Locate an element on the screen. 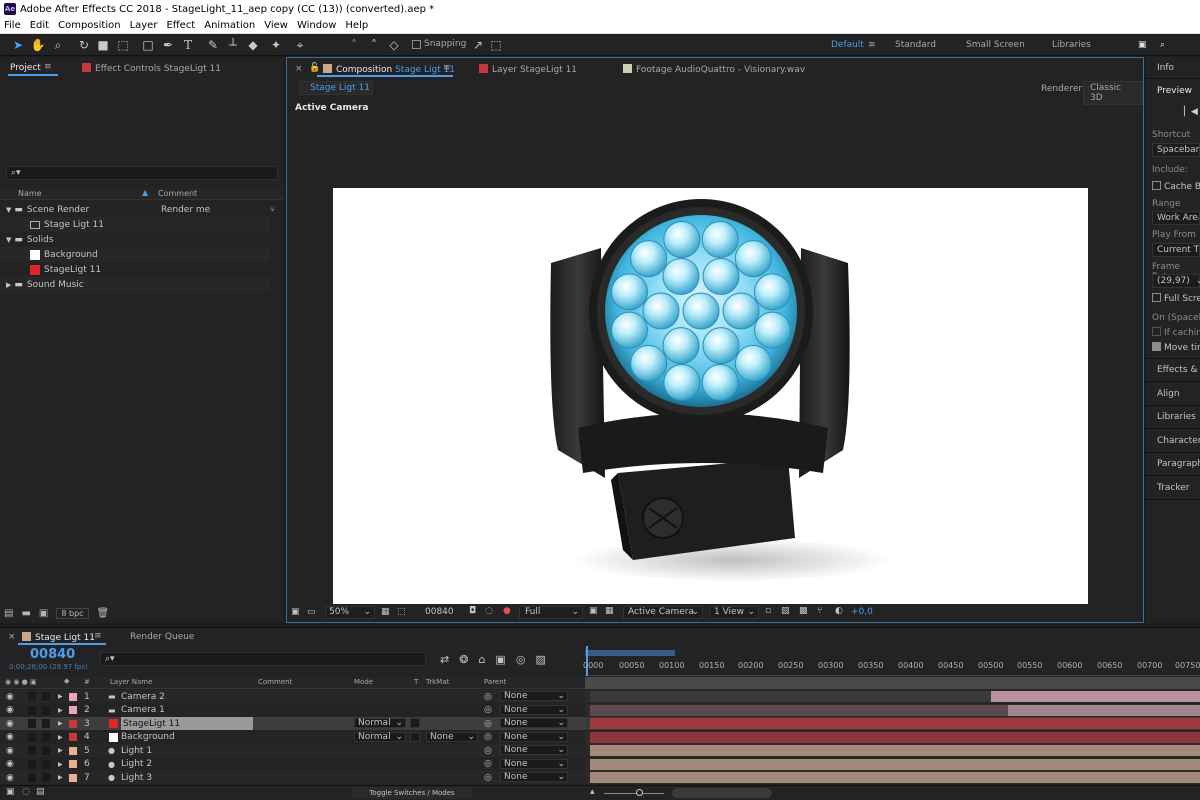  snapping-toggle: Snapping is located at coordinates (439, 44).